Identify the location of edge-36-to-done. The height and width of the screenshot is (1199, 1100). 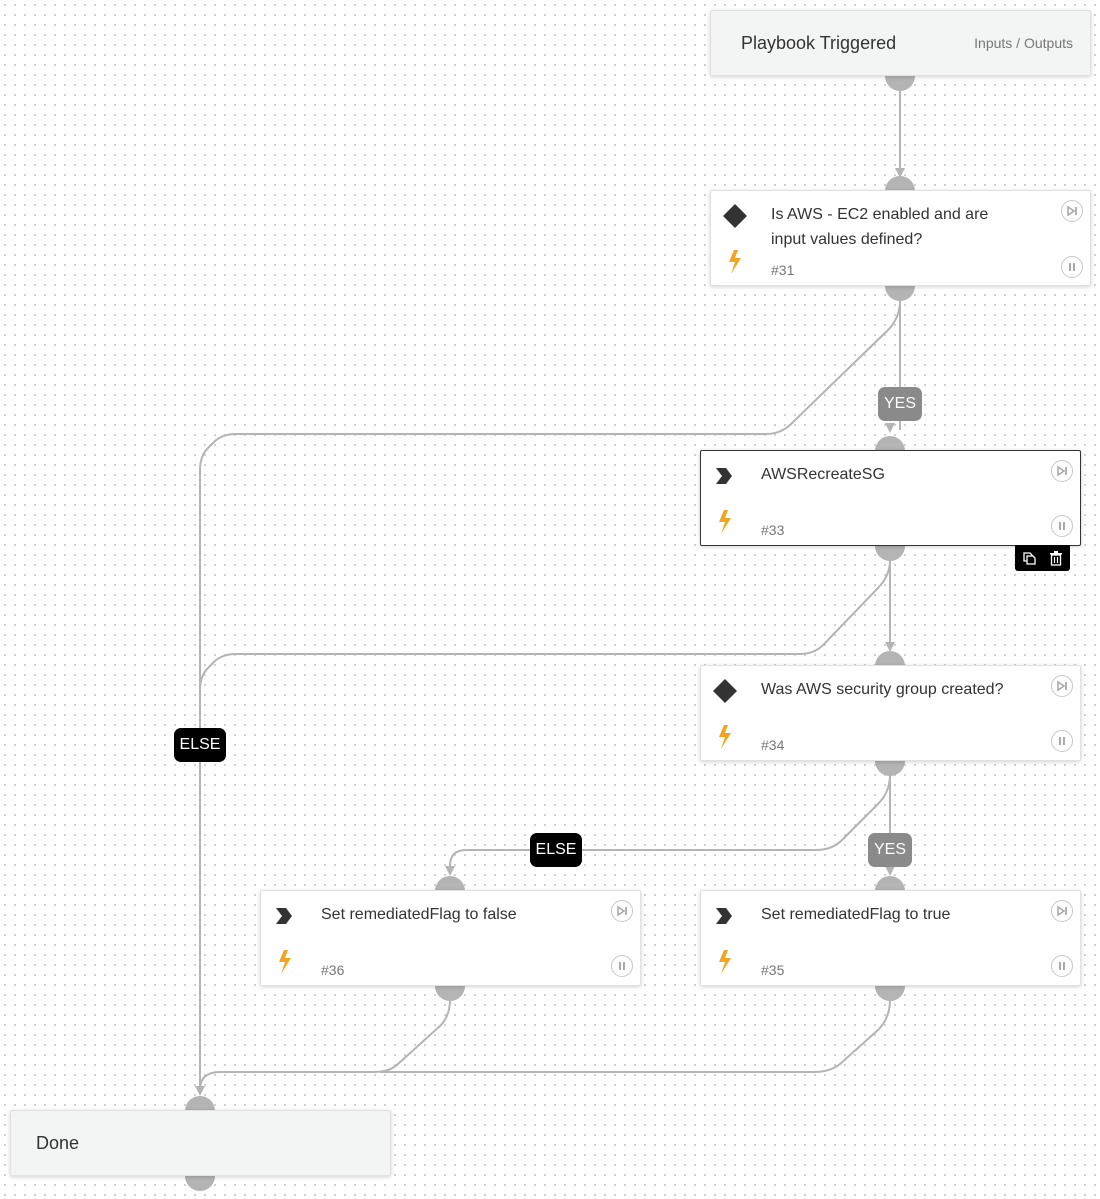
(325, 1045).